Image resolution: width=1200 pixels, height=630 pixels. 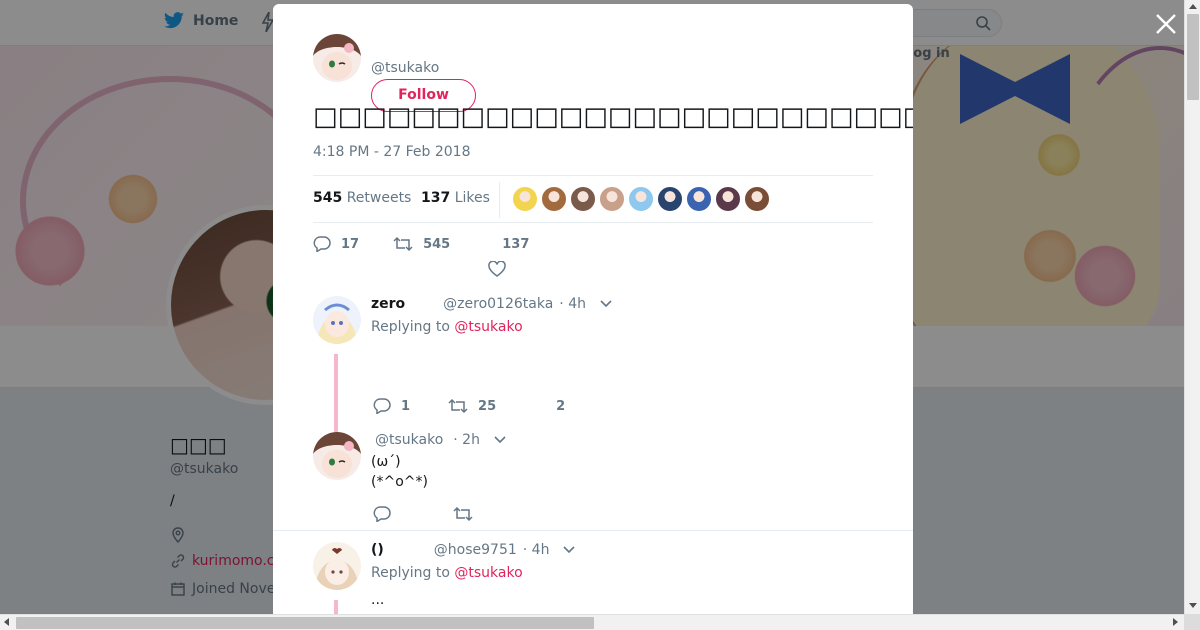 I want to click on vertical-scrollbar, so click(x=1192, y=307).